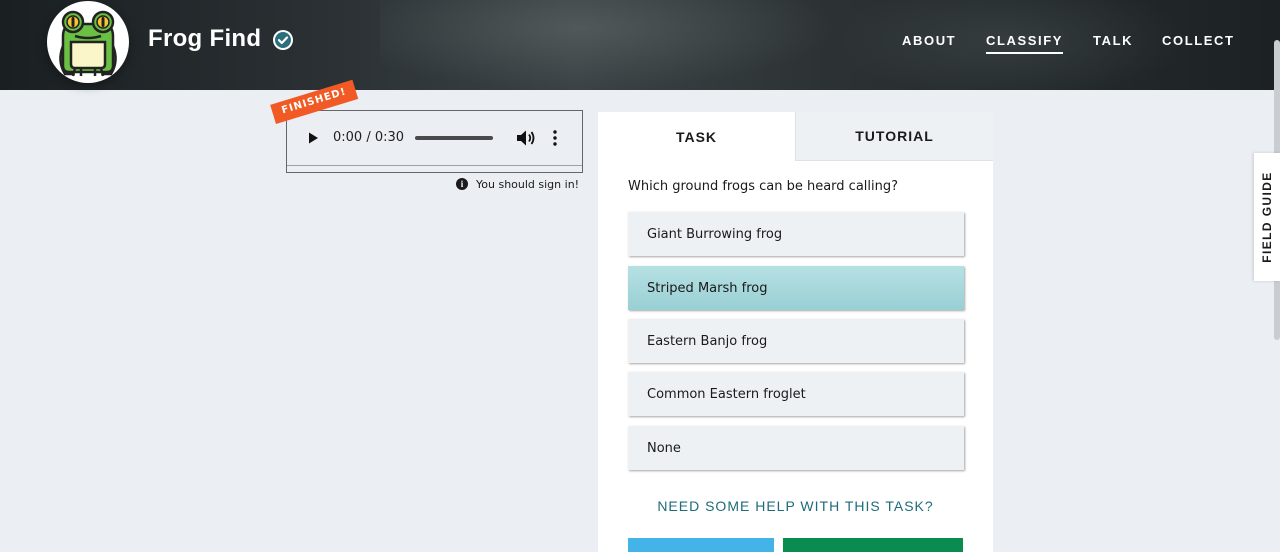 The image size is (1280, 552). Describe the element at coordinates (796, 288) in the screenshot. I see `answer-striped-marsh-frog: Striped Marsh frog` at that location.